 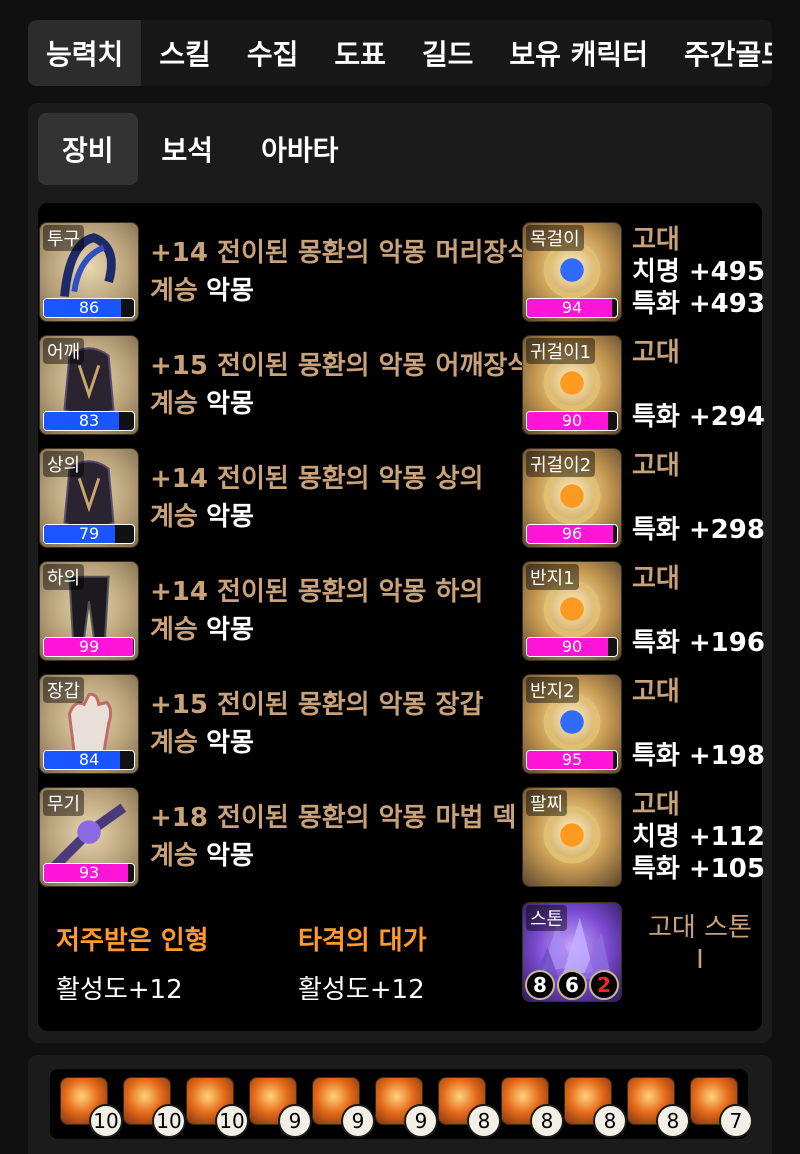 I want to click on tab-skills: 스킬, so click(x=185, y=53).